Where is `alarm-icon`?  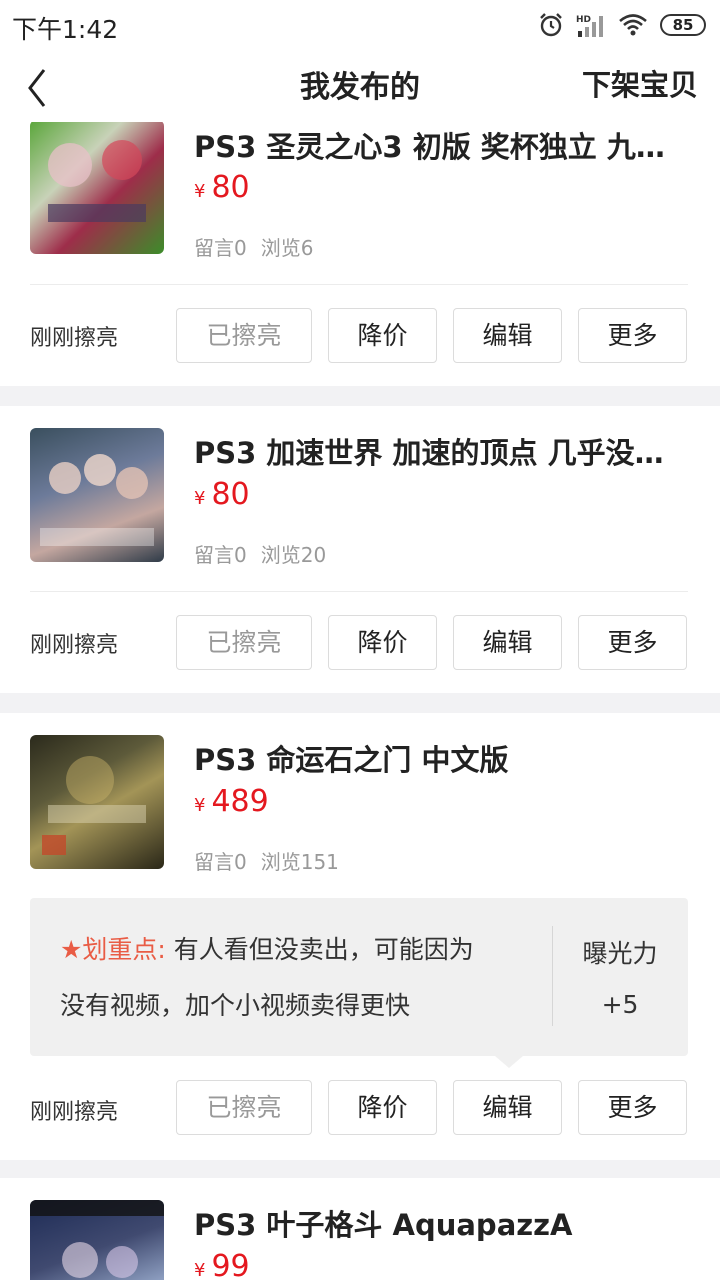
alarm-icon is located at coordinates (551, 25).